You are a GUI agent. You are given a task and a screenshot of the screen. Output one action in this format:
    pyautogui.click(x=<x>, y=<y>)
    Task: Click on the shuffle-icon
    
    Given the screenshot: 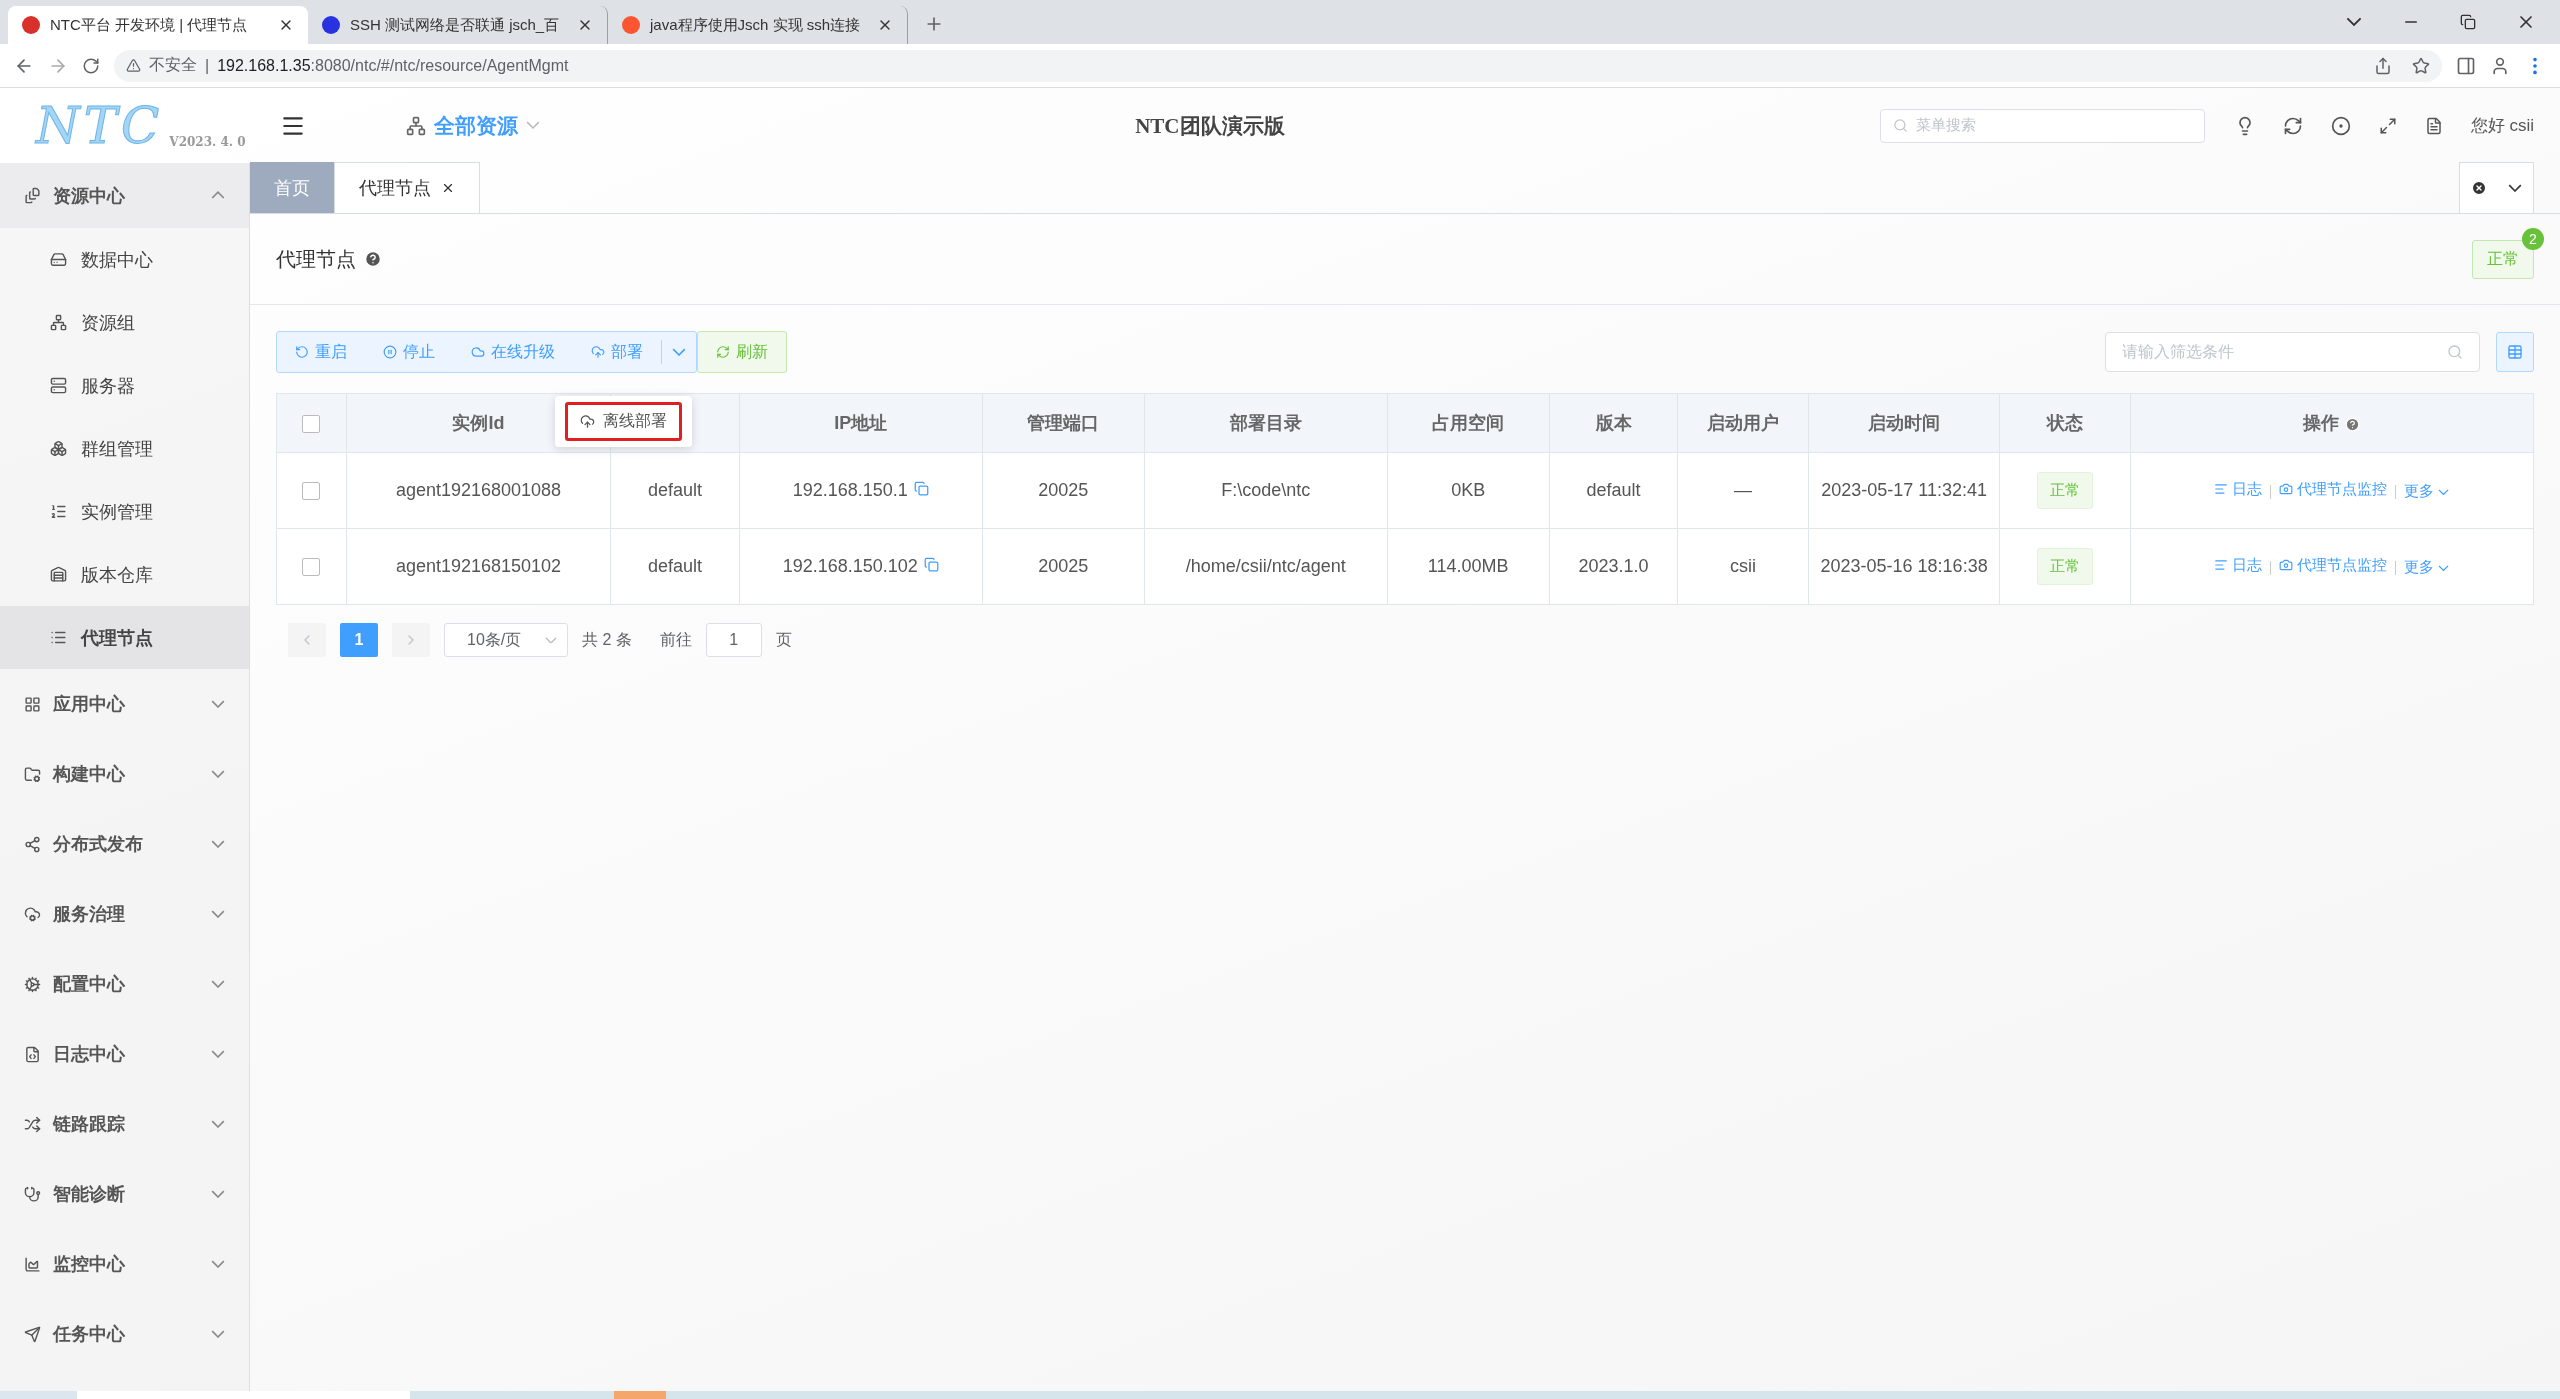 What is the action you would take?
    pyautogui.click(x=32, y=1124)
    